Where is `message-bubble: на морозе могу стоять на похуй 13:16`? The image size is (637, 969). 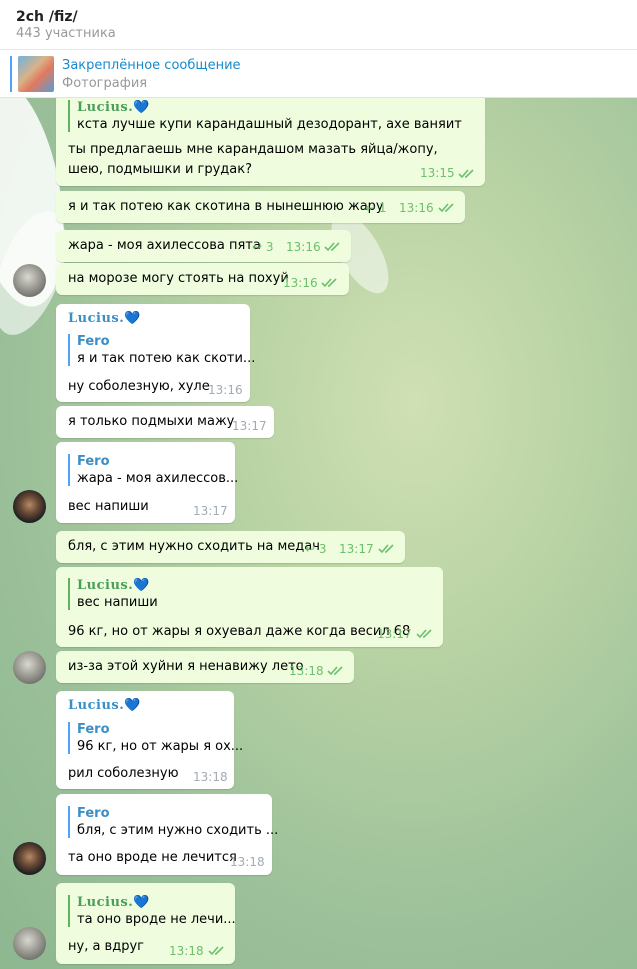 message-bubble: на морозе могу стоять на похуй 13:16 is located at coordinates (202, 279).